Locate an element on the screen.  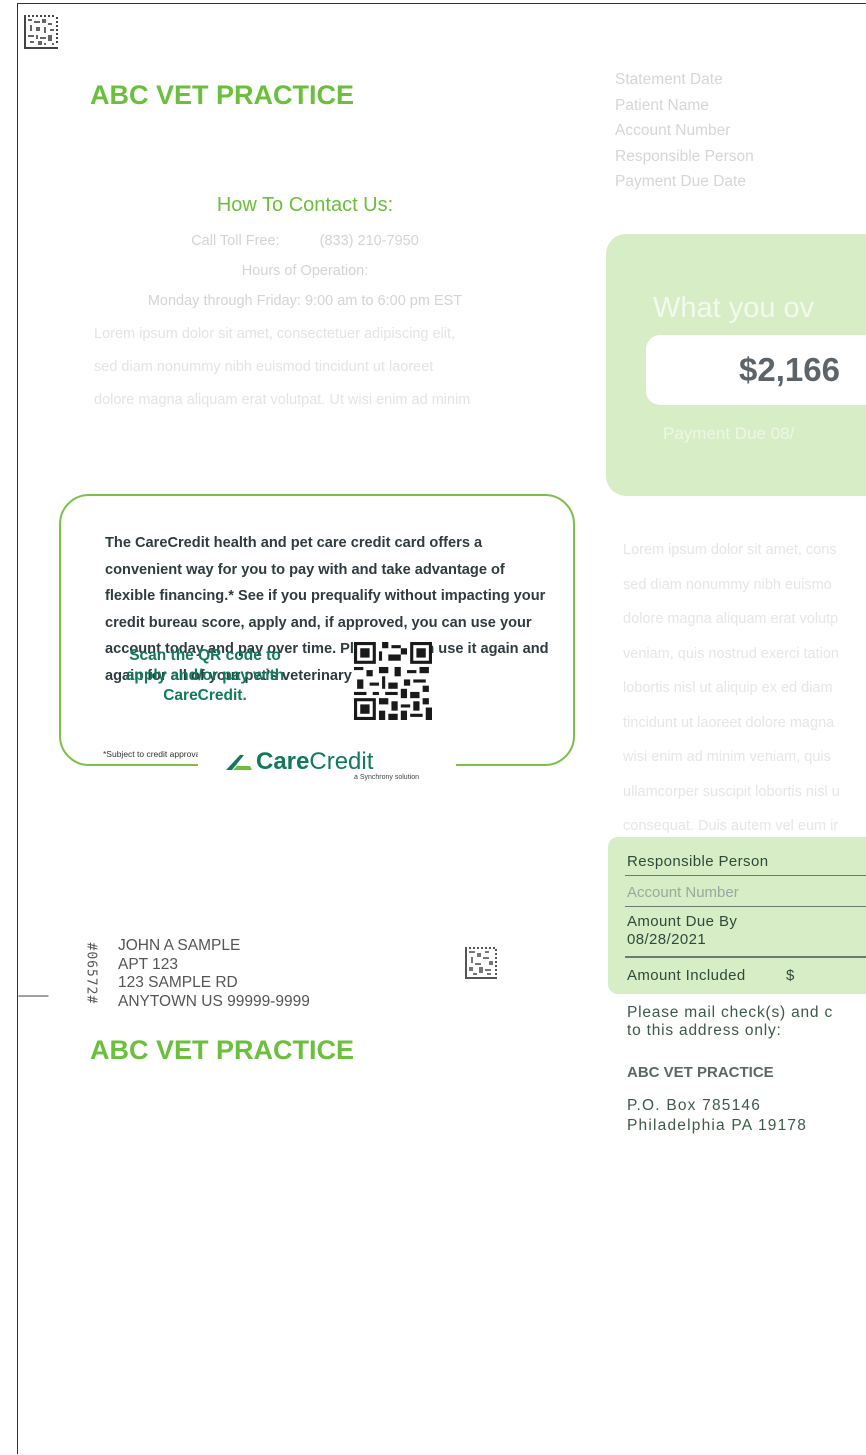
vertical-id-text: #06572# is located at coordinates (91, 973).